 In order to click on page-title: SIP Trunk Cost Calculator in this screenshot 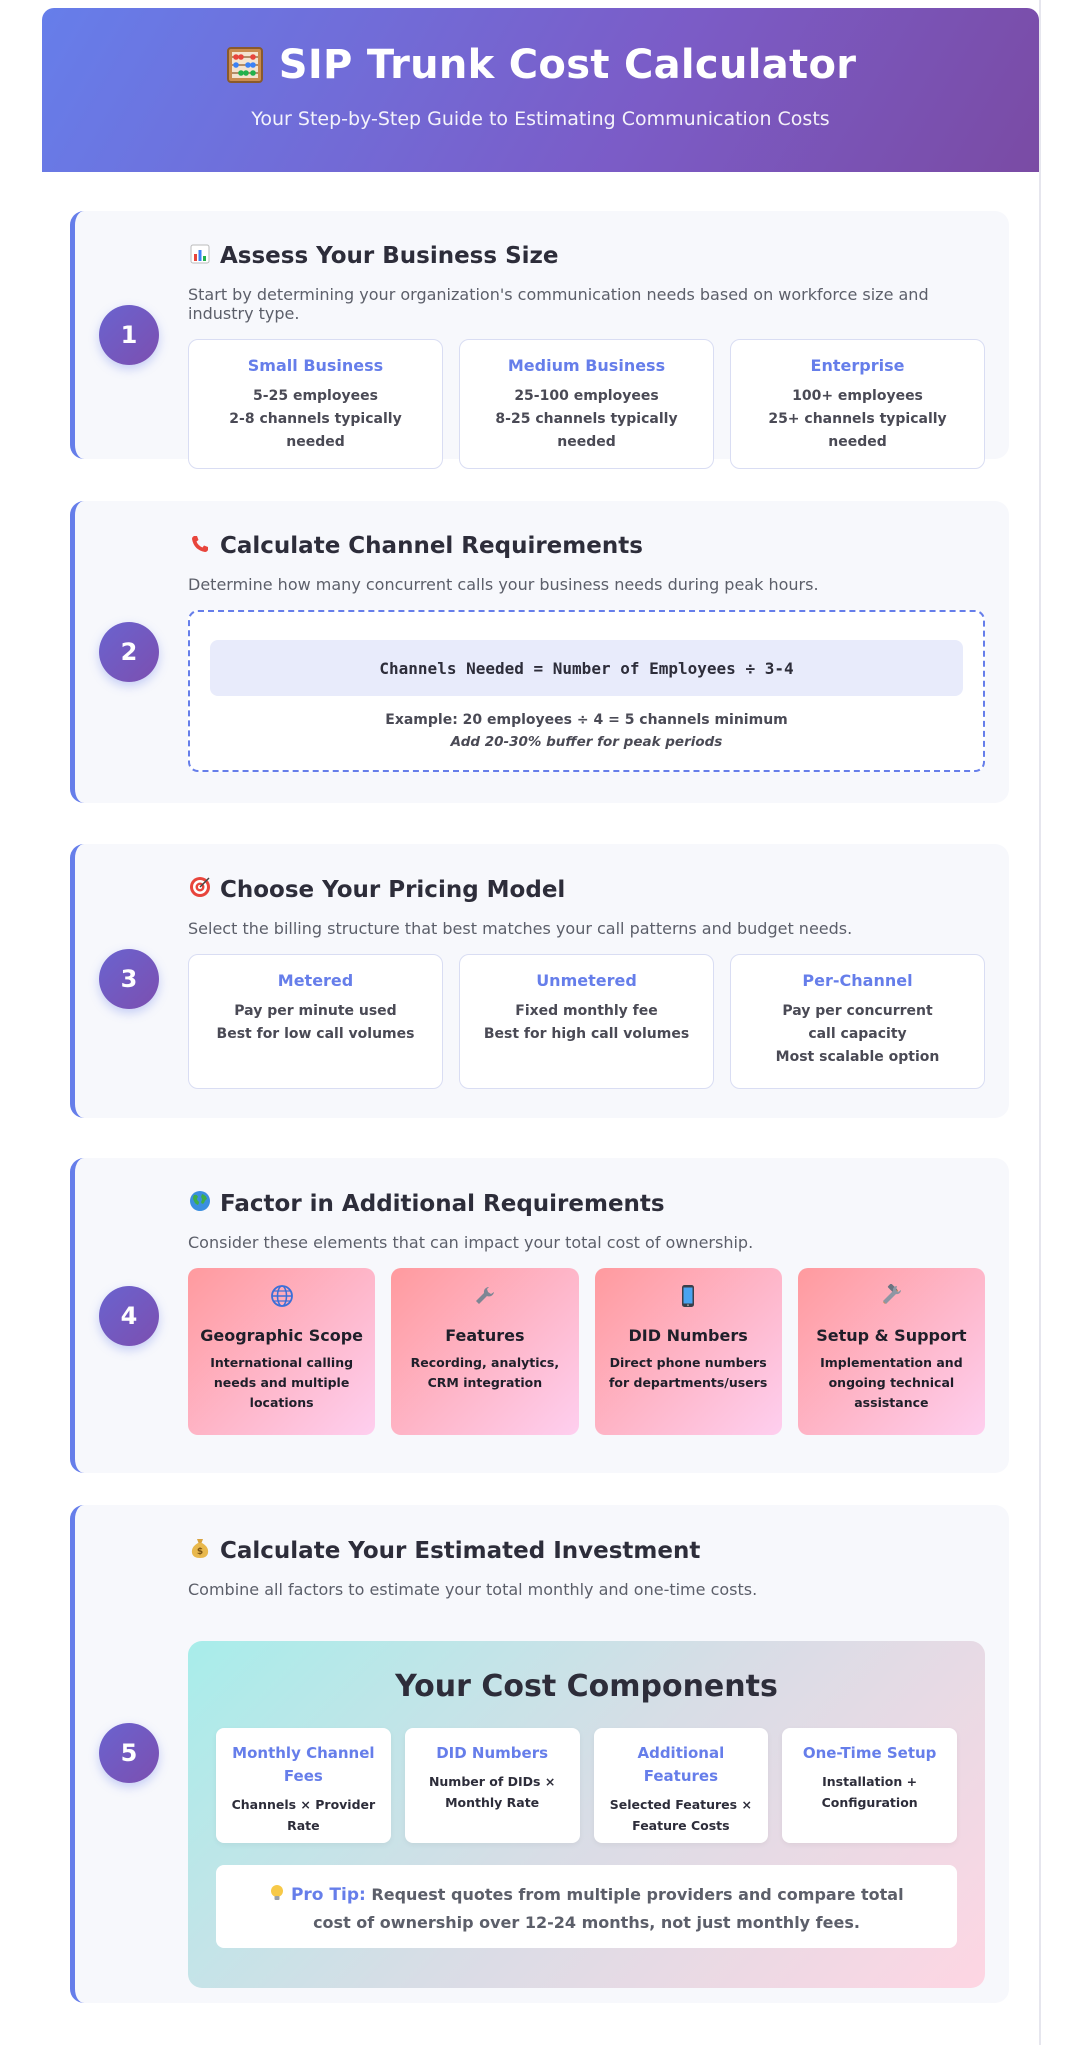, I will do `click(540, 65)`.